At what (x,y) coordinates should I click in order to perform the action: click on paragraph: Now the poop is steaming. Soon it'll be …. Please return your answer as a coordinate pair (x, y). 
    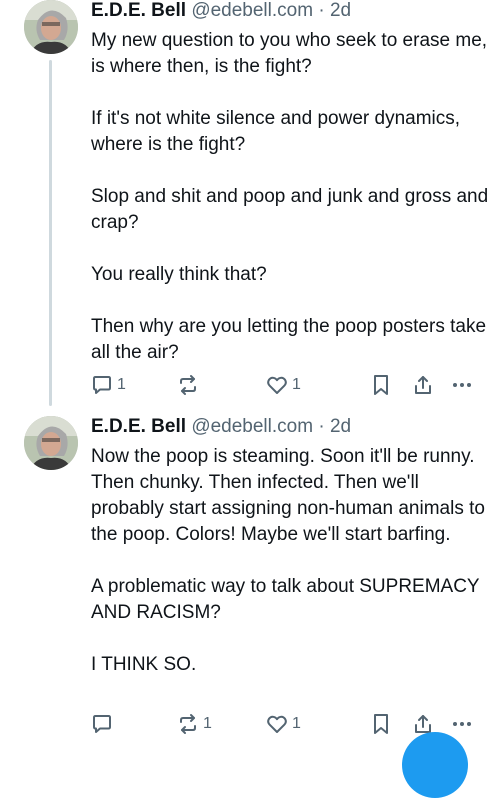
    Looking at the image, I should click on (288, 495).